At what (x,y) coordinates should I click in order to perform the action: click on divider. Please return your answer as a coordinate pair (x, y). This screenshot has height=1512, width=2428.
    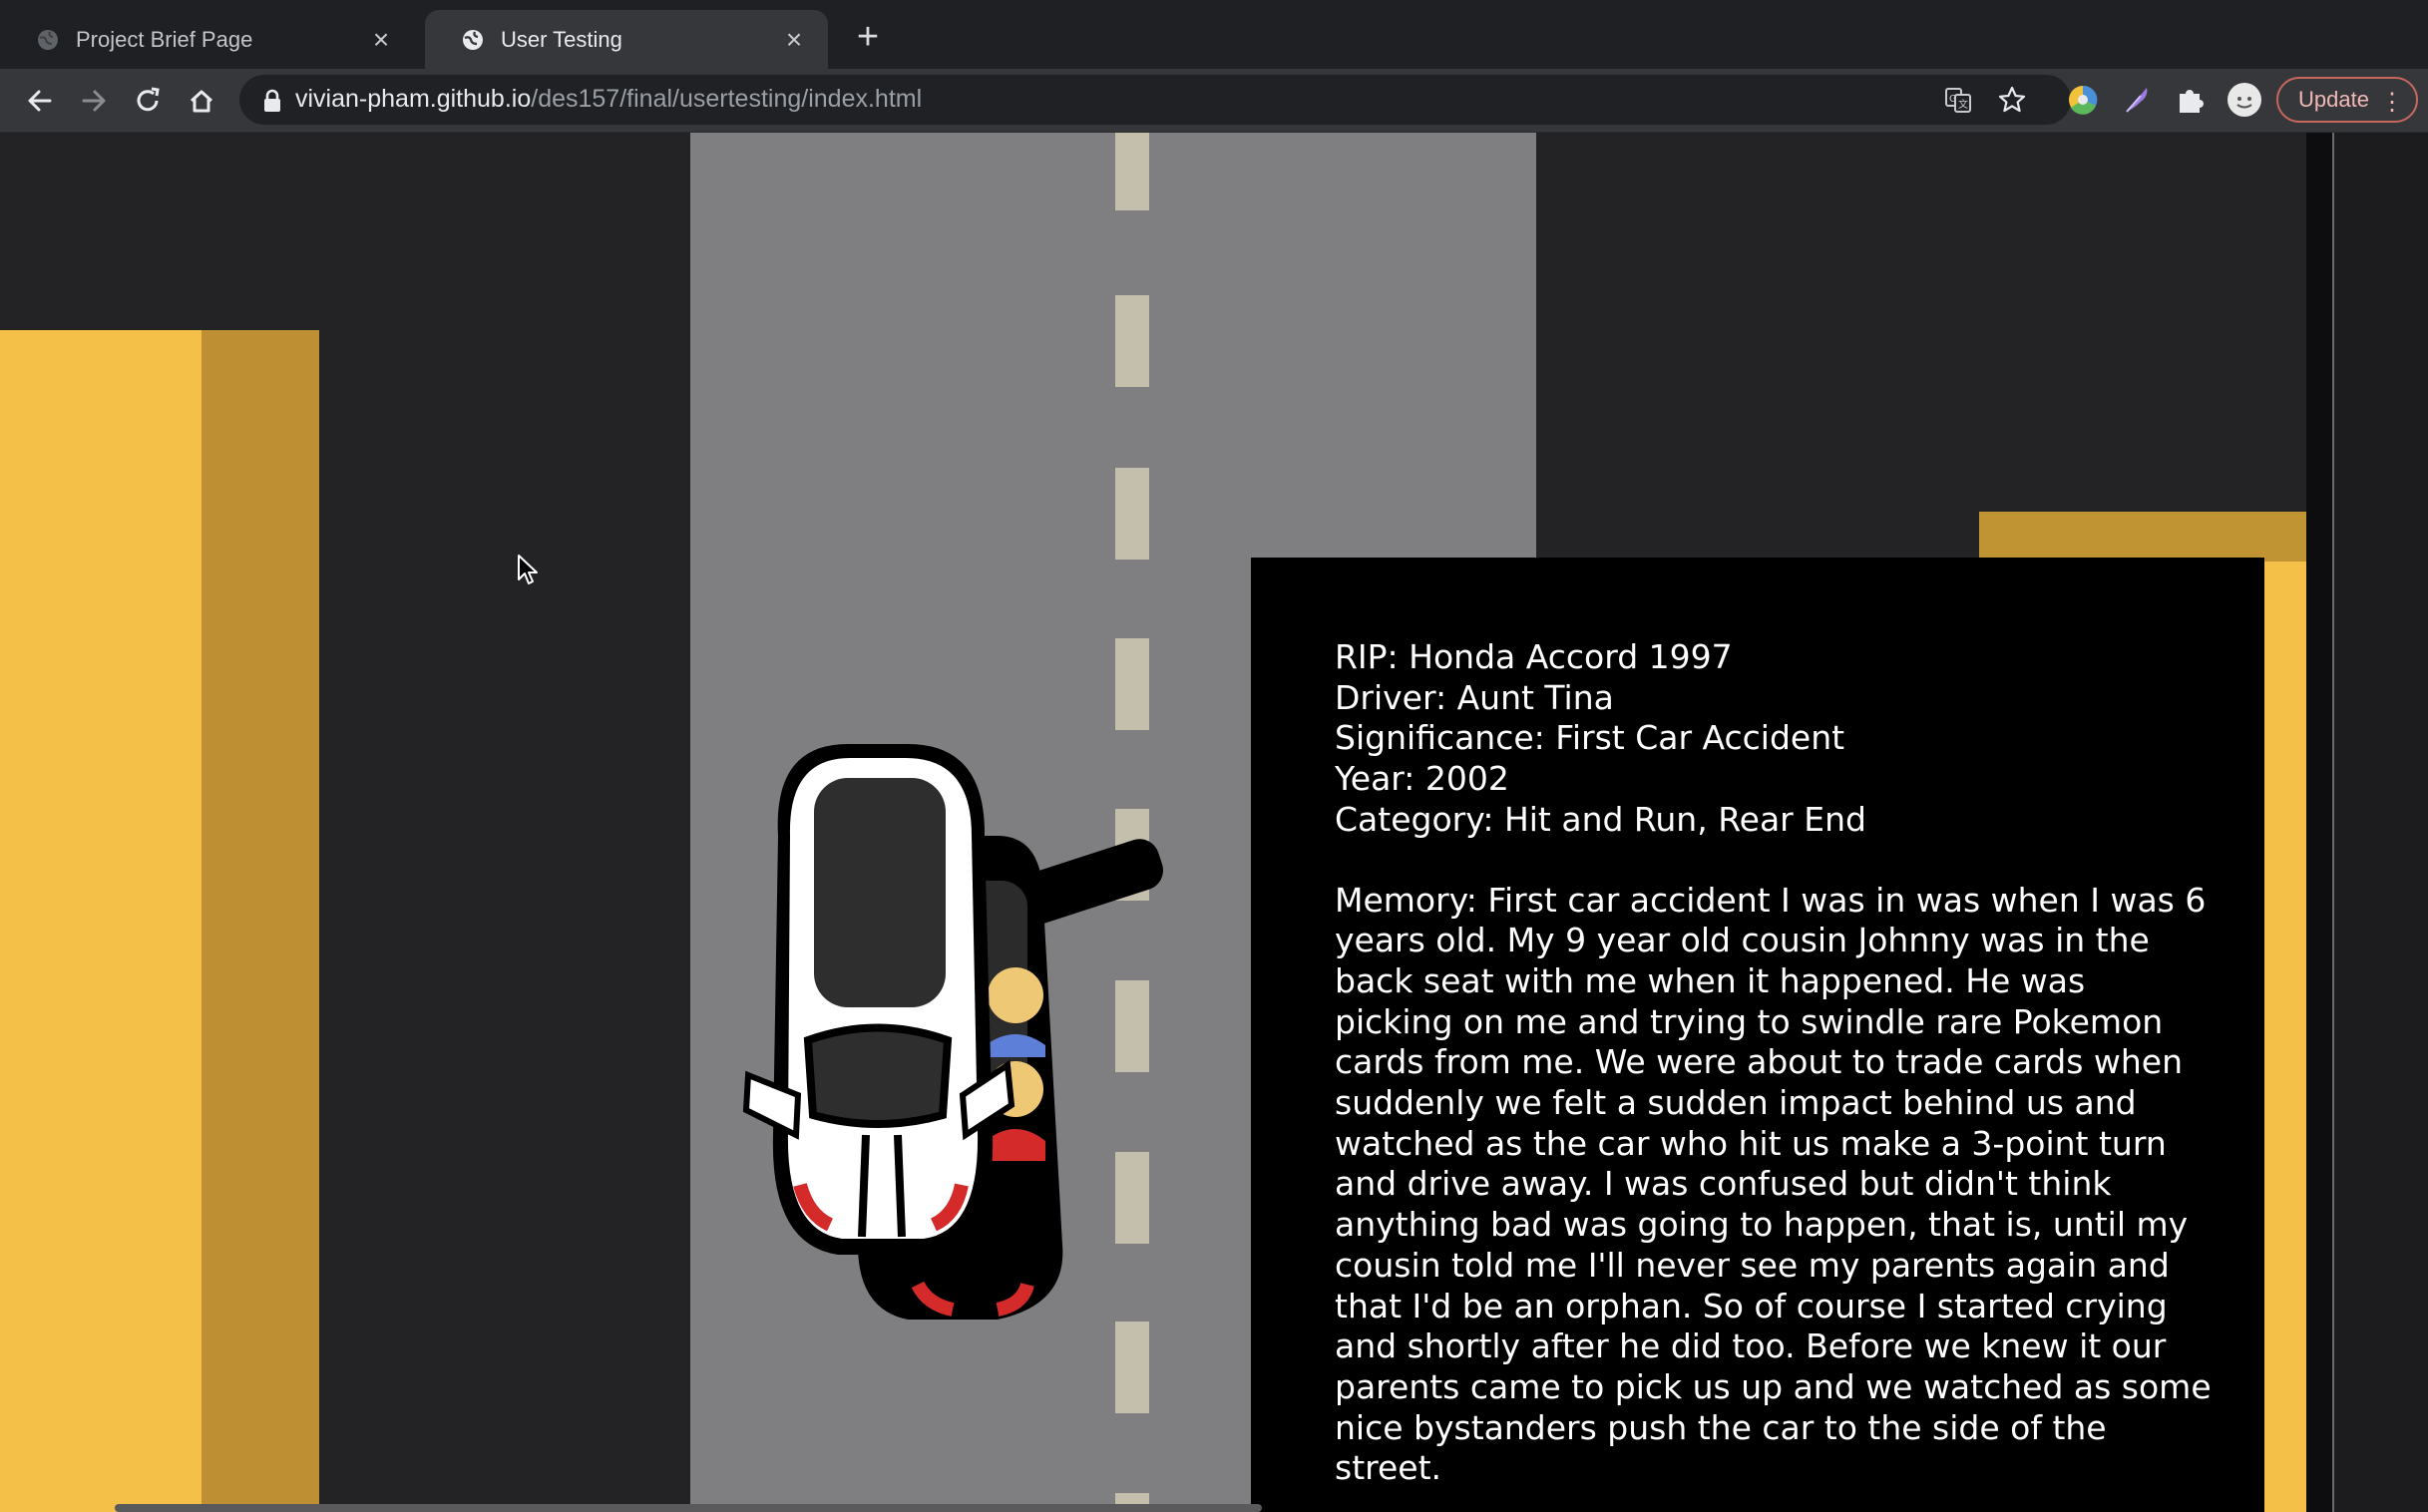
    Looking at the image, I should click on (2333, 822).